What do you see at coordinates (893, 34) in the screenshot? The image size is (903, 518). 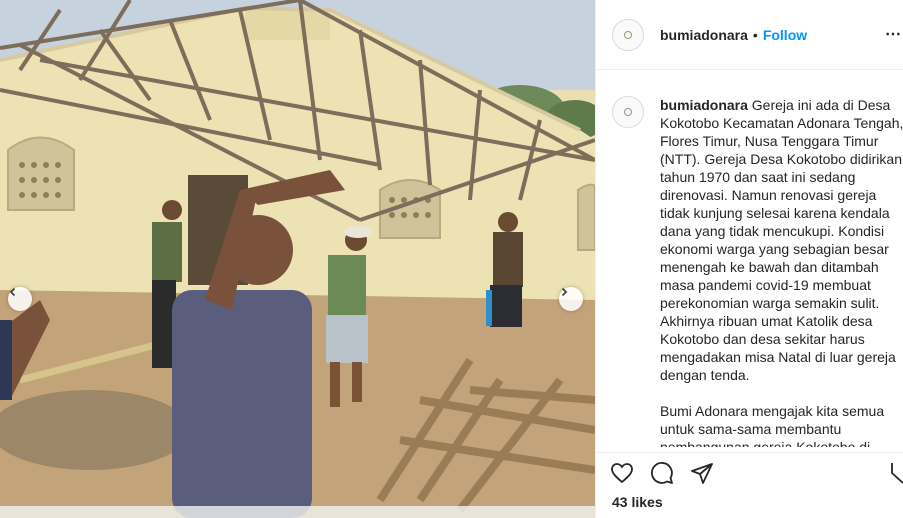 I see `ellipsis-icon: ⋯` at bounding box center [893, 34].